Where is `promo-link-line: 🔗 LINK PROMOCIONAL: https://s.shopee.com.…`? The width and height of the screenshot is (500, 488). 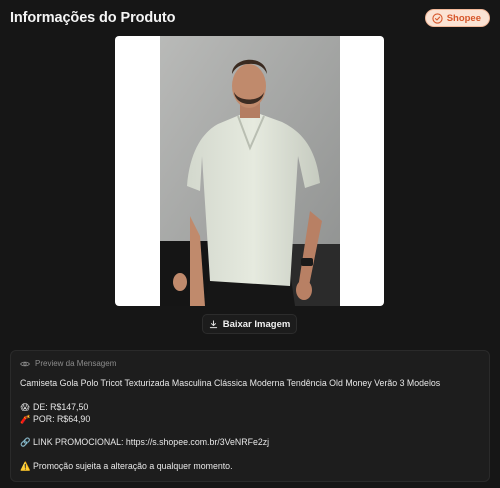 promo-link-line: 🔗 LINK PROMOCIONAL: https://s.shopee.com.… is located at coordinates (144, 442).